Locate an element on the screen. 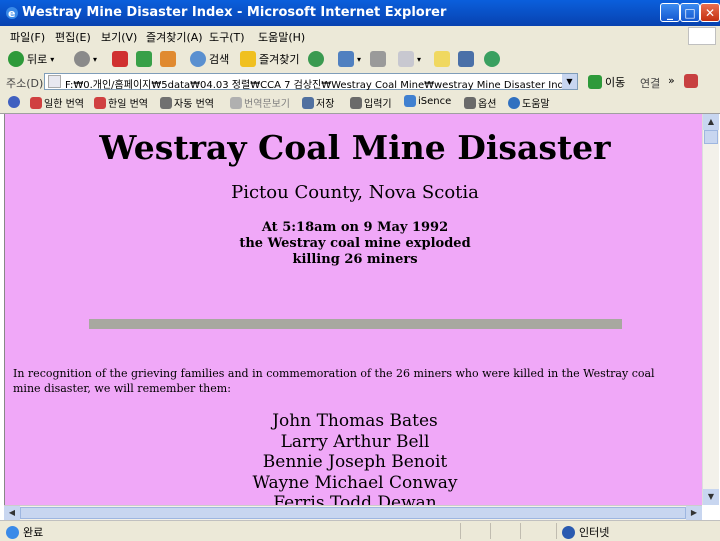  miner-name: Ferris Todd Dewan is located at coordinates (355, 499).